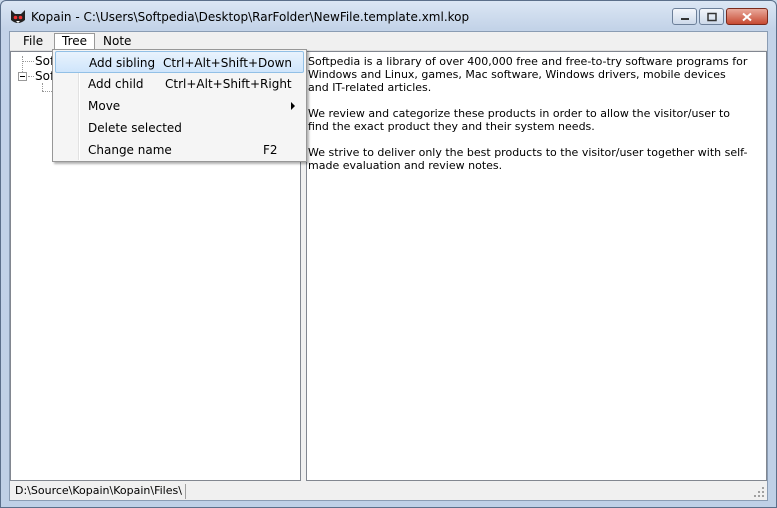  I want to click on submenu-arrow-icon, so click(293, 106).